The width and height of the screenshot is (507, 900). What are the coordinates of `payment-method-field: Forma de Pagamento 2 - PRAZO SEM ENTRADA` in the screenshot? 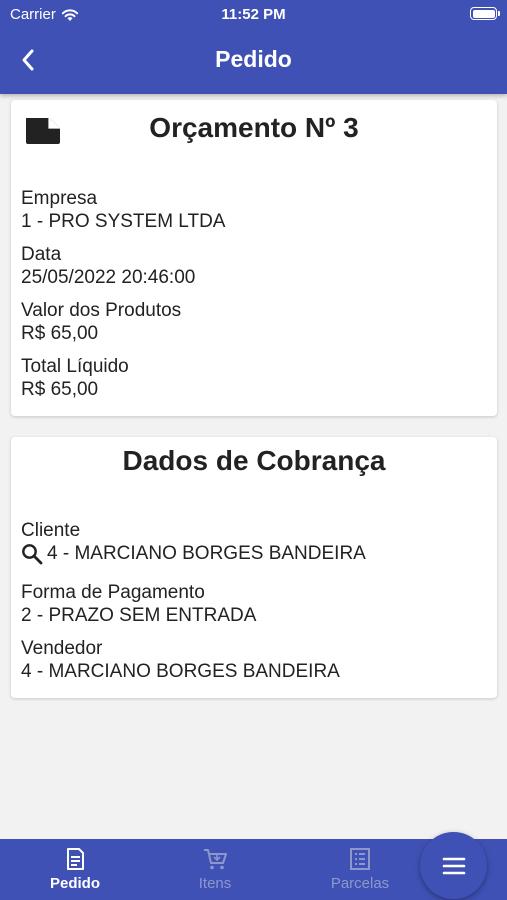 It's located at (254, 604).